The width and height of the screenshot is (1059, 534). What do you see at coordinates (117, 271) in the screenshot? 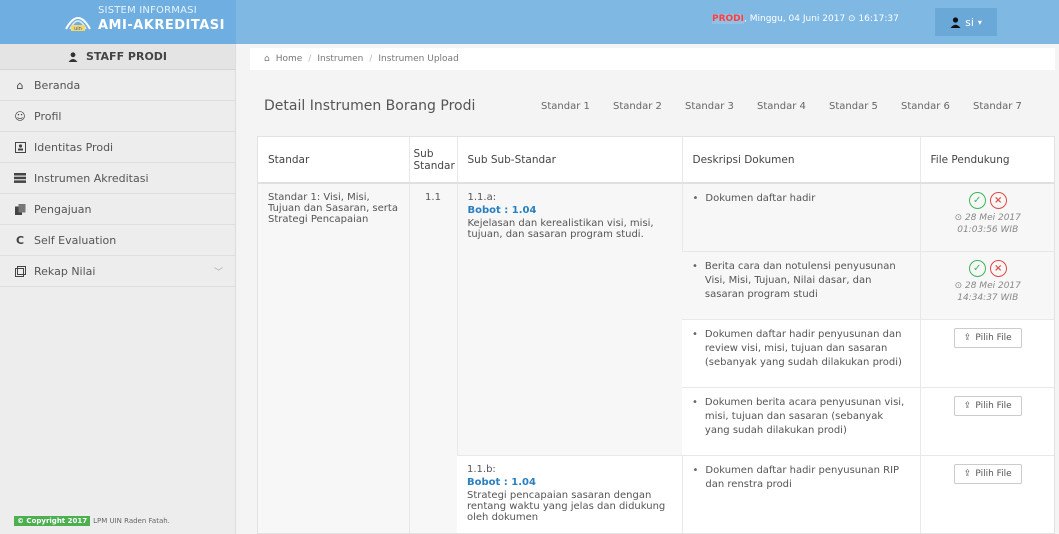
I see `sidebar-item-rekap-nilai: Rekap Nilai ﹀` at bounding box center [117, 271].